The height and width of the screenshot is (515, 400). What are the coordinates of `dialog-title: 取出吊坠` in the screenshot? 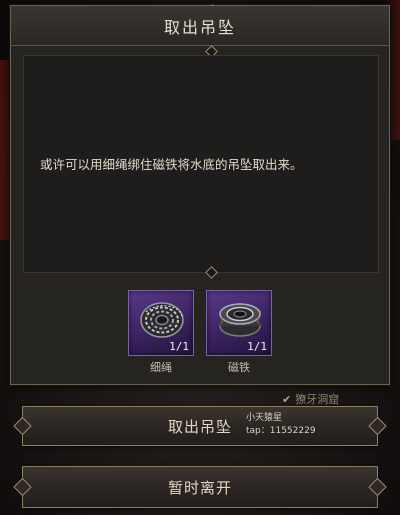 It's located at (199, 27).